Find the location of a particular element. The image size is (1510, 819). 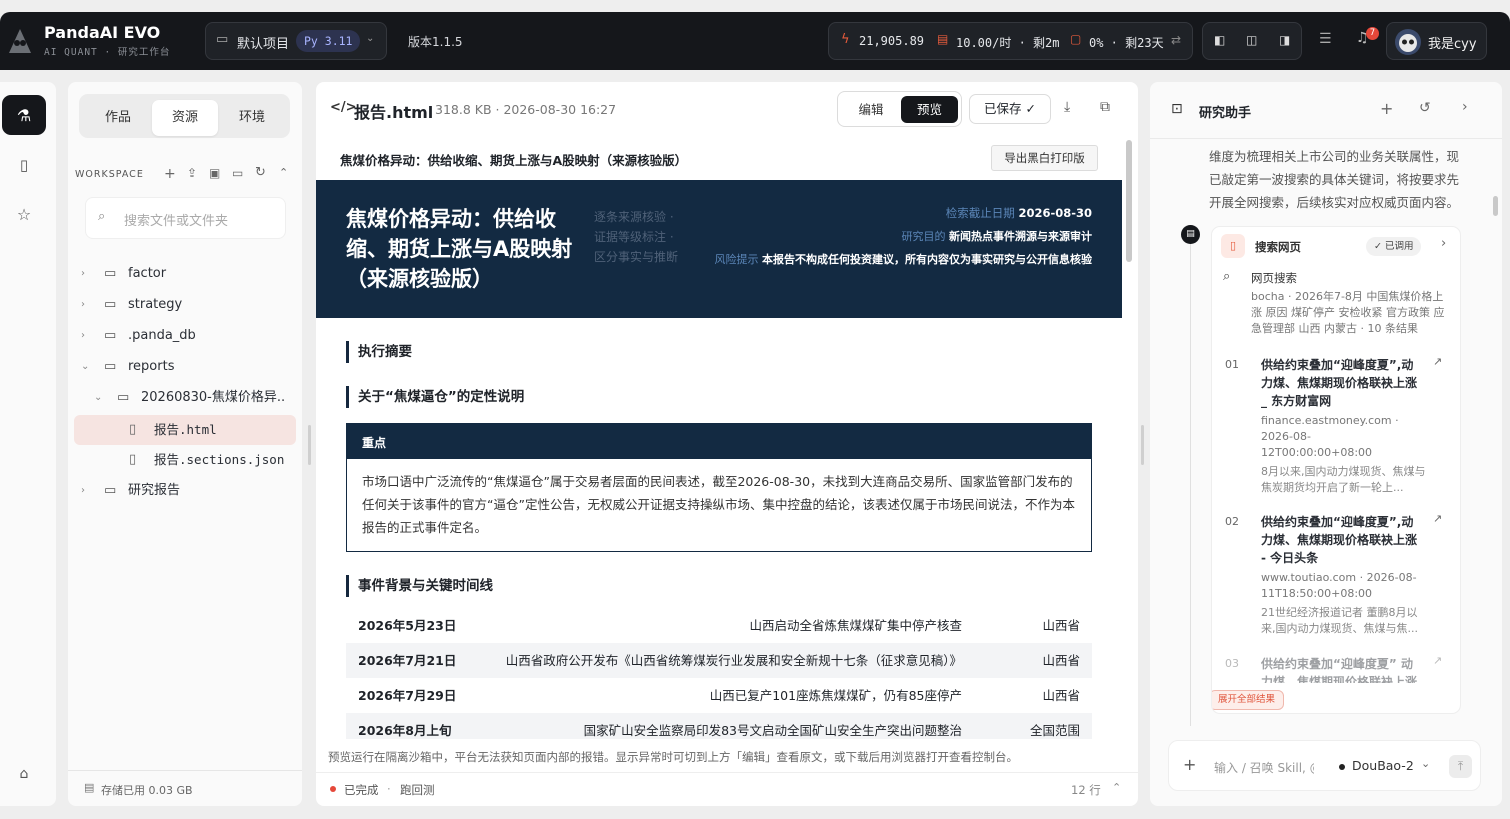

tree-item-sections-json: ▯ 报告.sections.json is located at coordinates (185, 460).